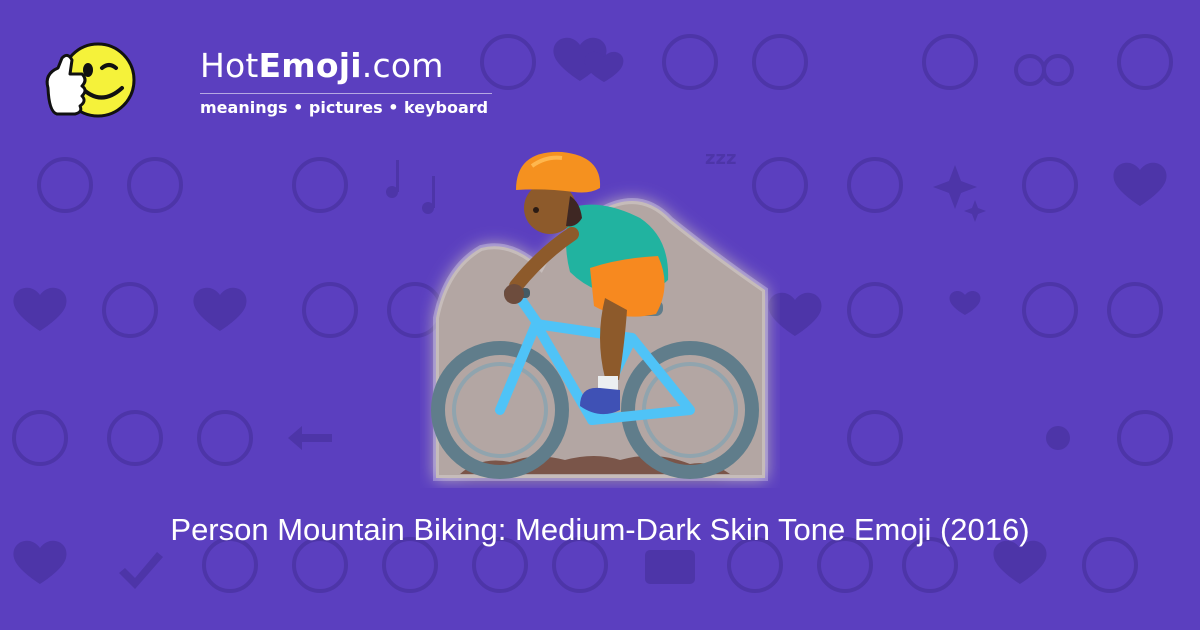 Image resolution: width=1200 pixels, height=630 pixels. What do you see at coordinates (90, 80) in the screenshot?
I see `thumbs-up-smiley-logo` at bounding box center [90, 80].